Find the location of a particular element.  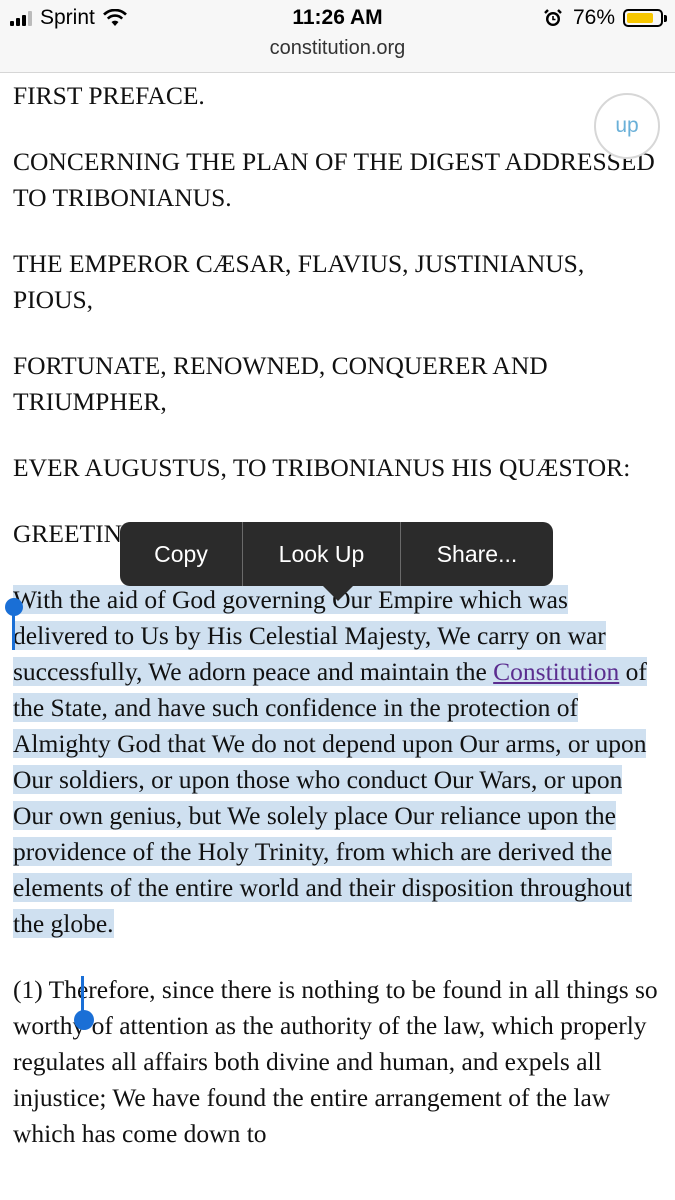

alarm-icon is located at coordinates (553, 17).